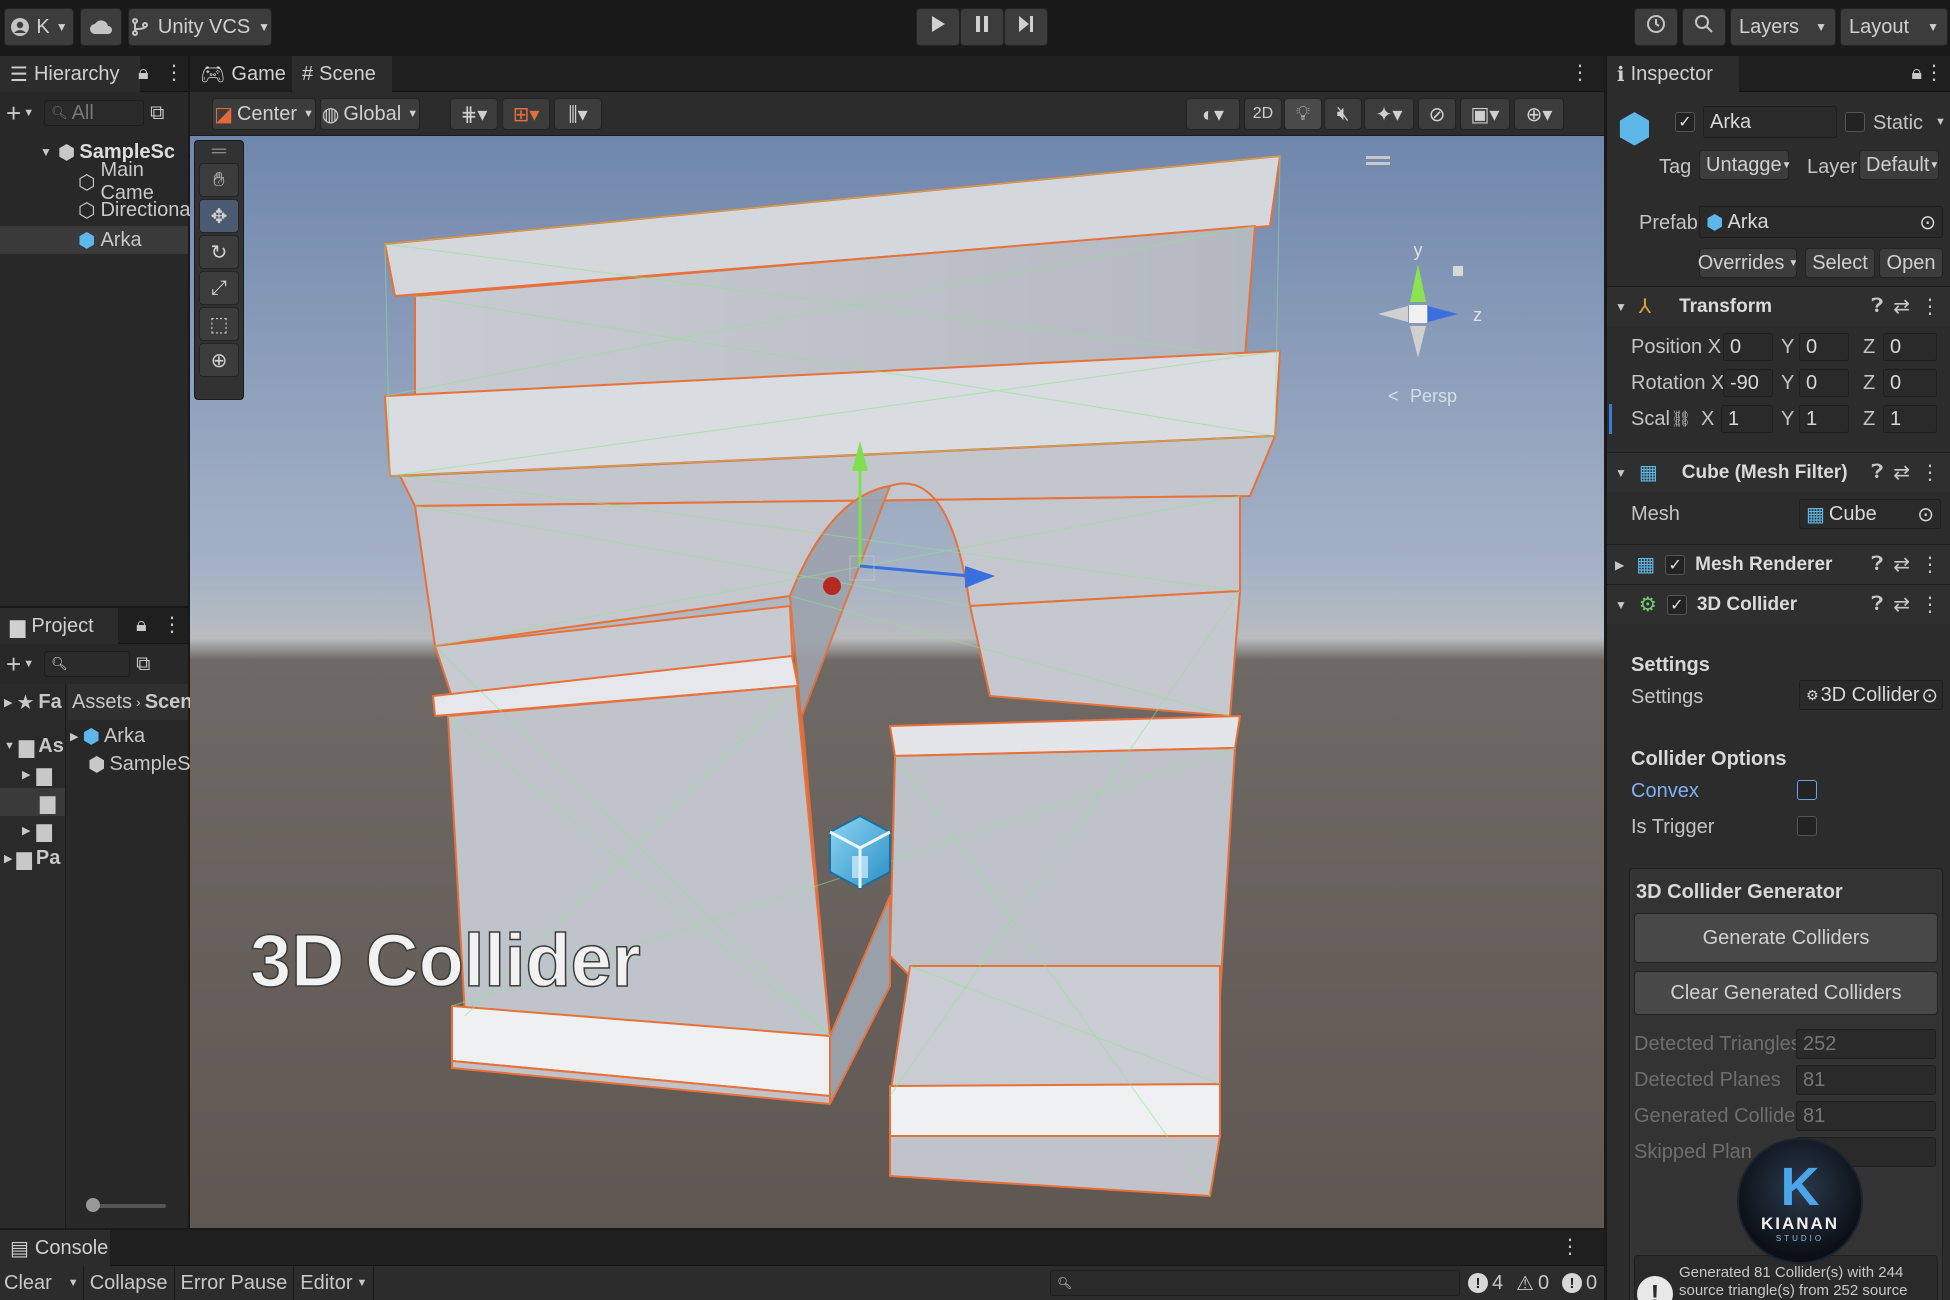  Describe the element at coordinates (13, 664) in the screenshot. I see `add-icon: +` at that location.